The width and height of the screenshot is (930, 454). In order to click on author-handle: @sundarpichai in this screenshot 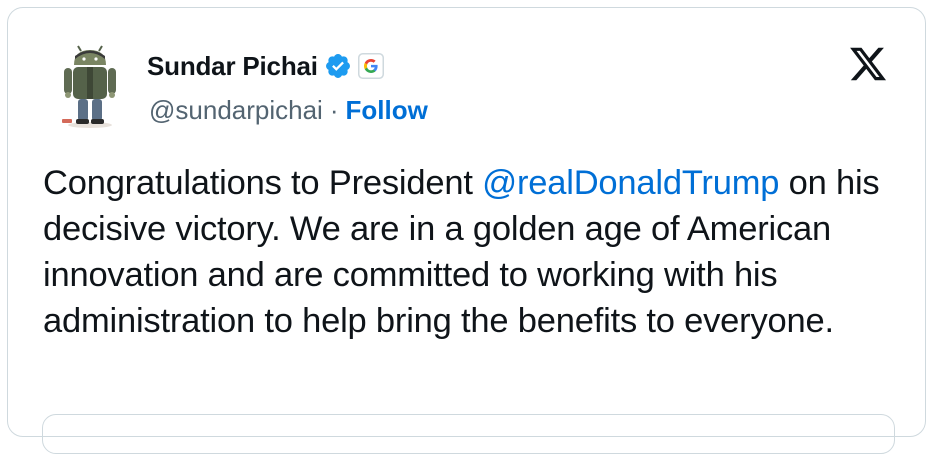, I will do `click(236, 110)`.